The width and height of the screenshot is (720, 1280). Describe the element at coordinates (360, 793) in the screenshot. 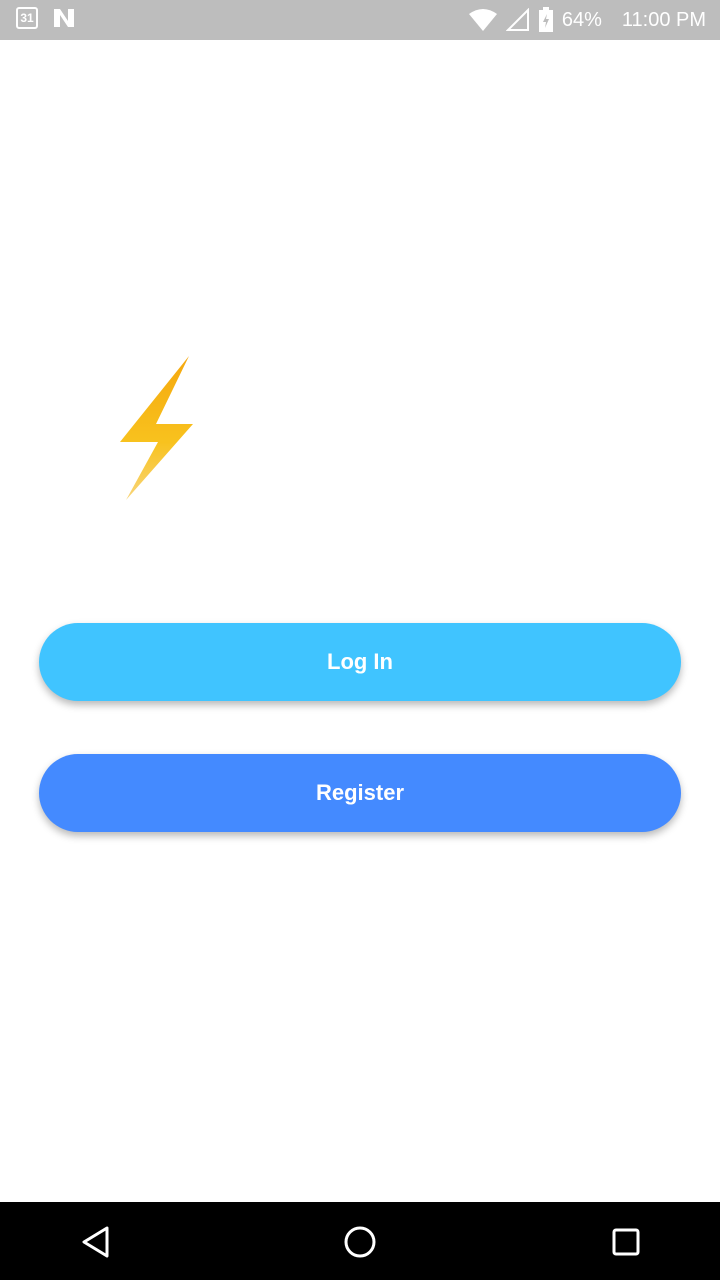

I see `register-button: Register` at that location.